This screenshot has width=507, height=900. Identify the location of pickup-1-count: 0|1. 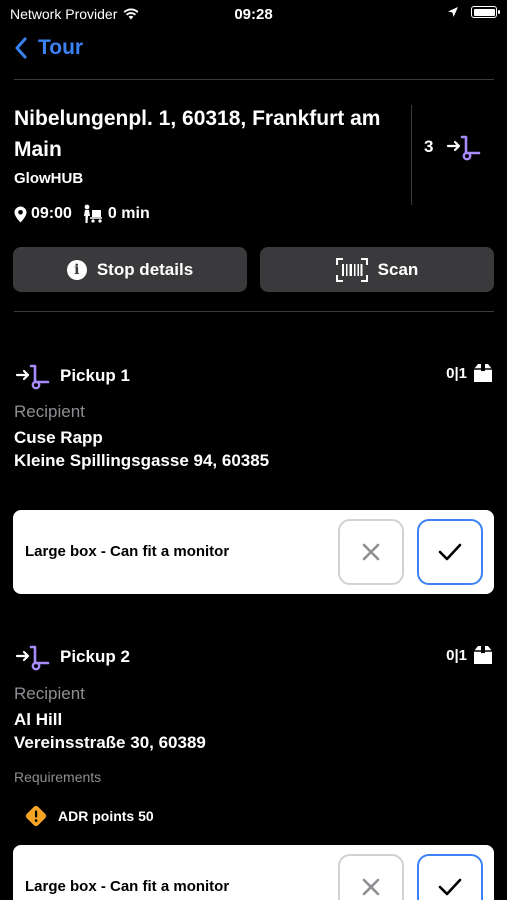
(470, 373).